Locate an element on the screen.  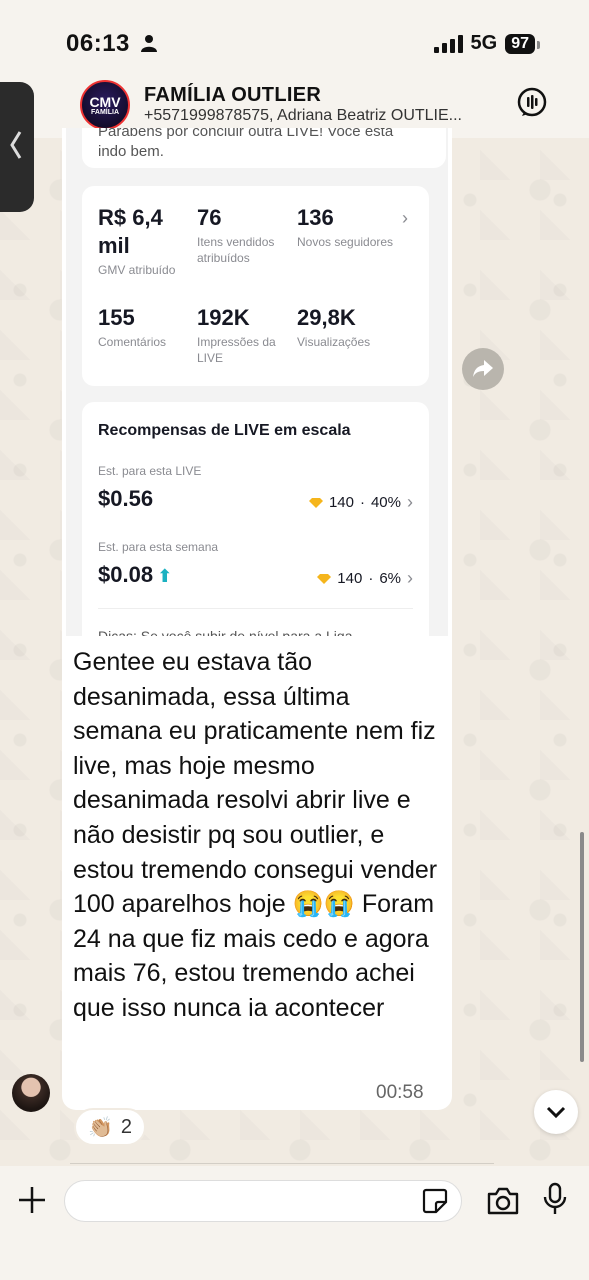
reaction-count: 2 is located at coordinates (126, 1126).